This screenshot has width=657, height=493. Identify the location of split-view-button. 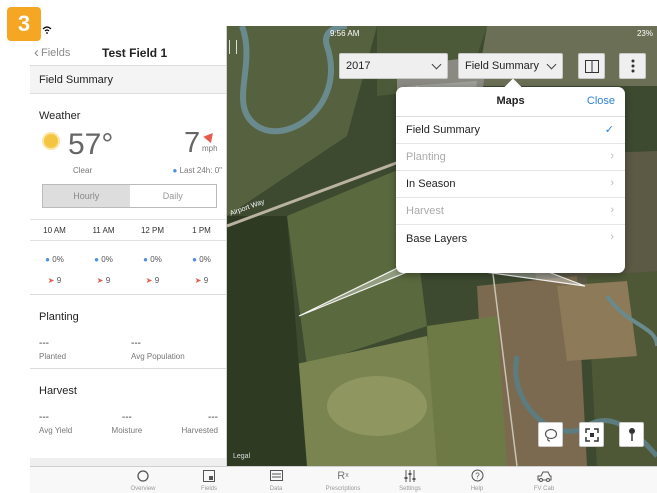
(591, 66).